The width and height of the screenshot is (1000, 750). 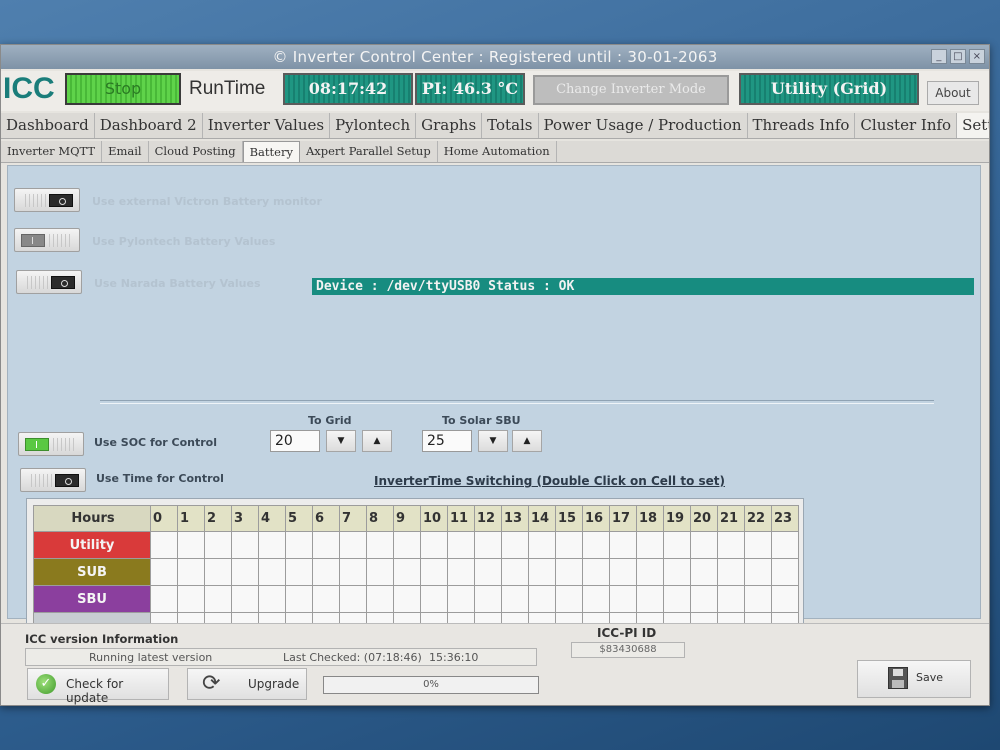 I want to click on minimize-icon: _, so click(x=939, y=56).